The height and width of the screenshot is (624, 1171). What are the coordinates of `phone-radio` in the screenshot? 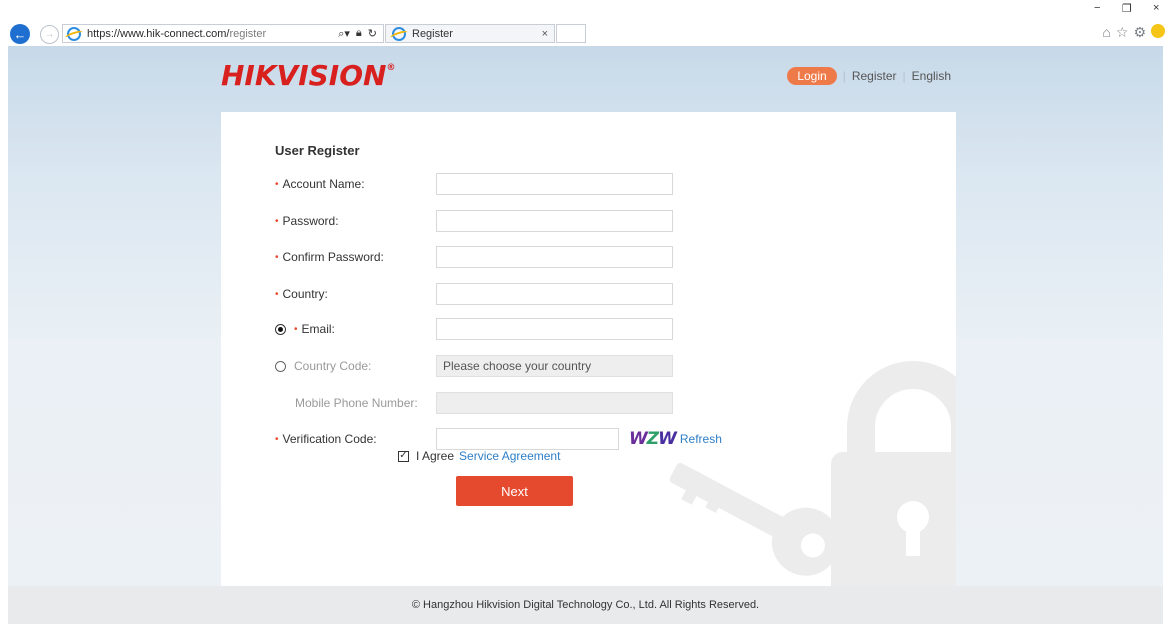 It's located at (280, 366).